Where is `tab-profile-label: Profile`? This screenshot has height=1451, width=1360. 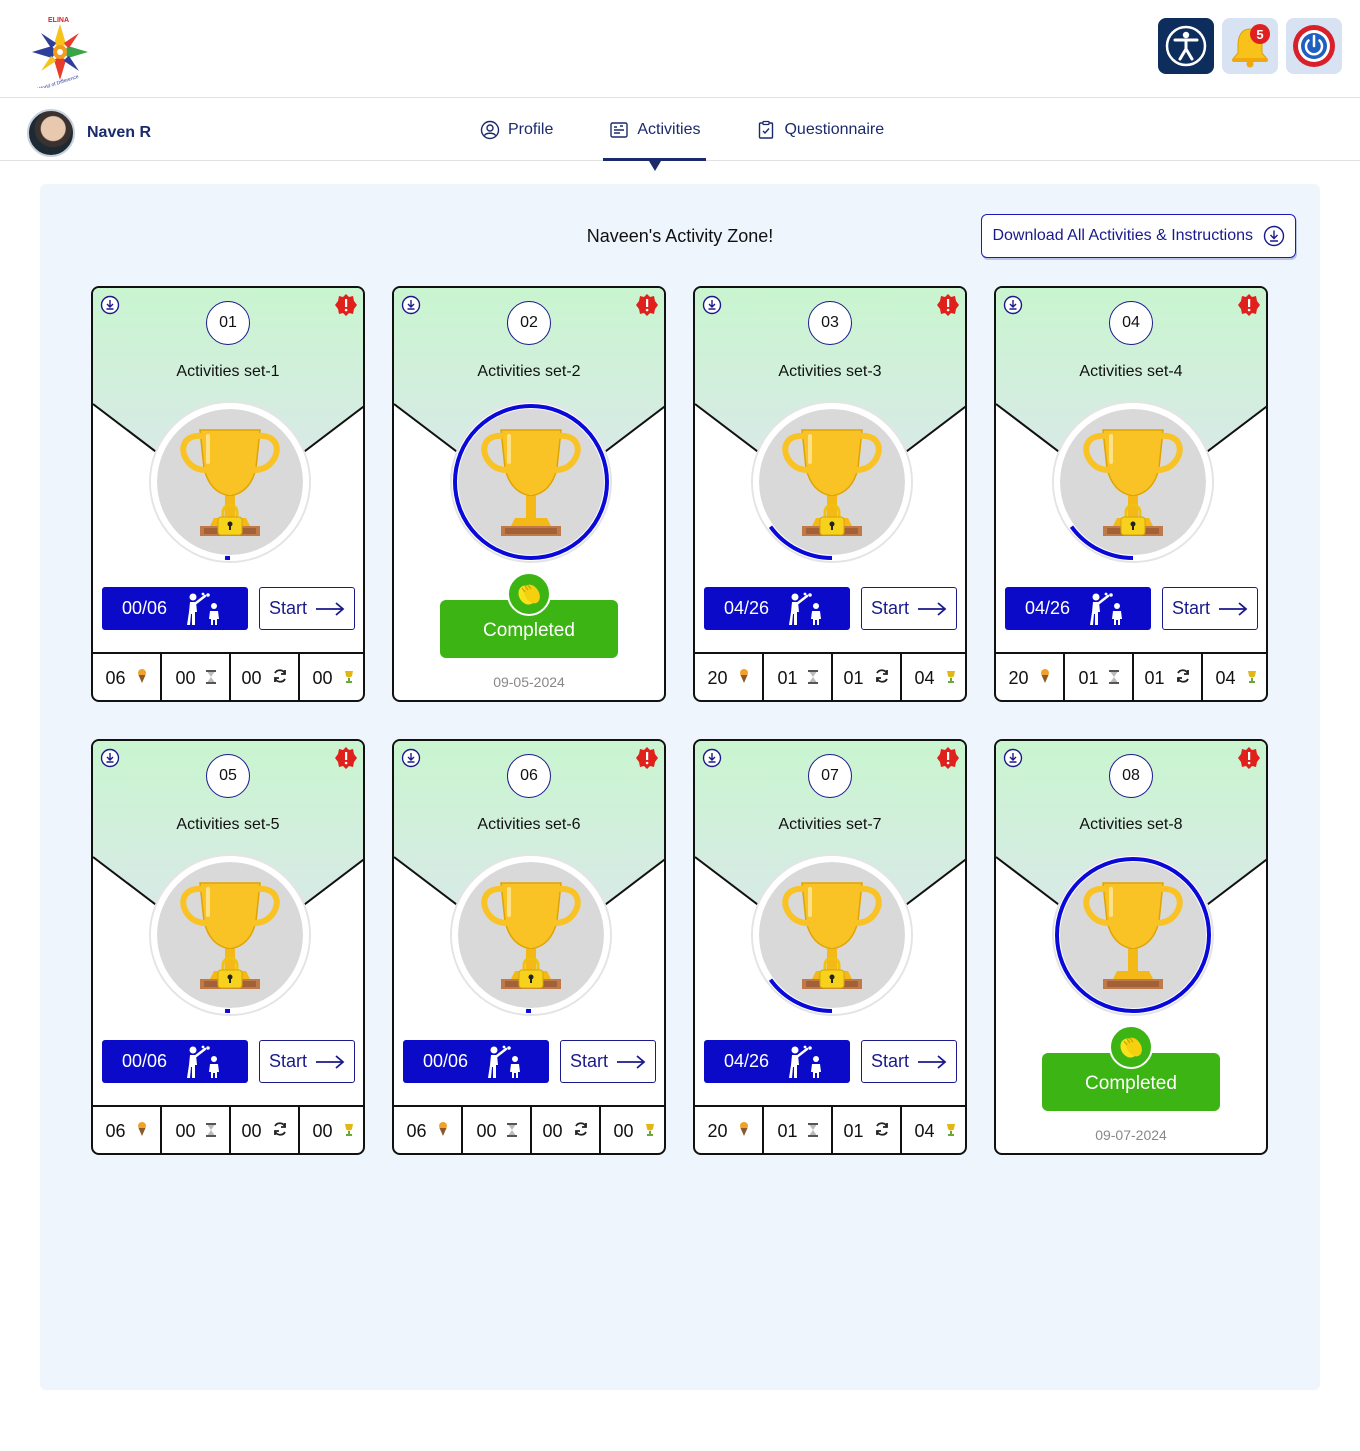
tab-profile-label: Profile is located at coordinates (531, 129).